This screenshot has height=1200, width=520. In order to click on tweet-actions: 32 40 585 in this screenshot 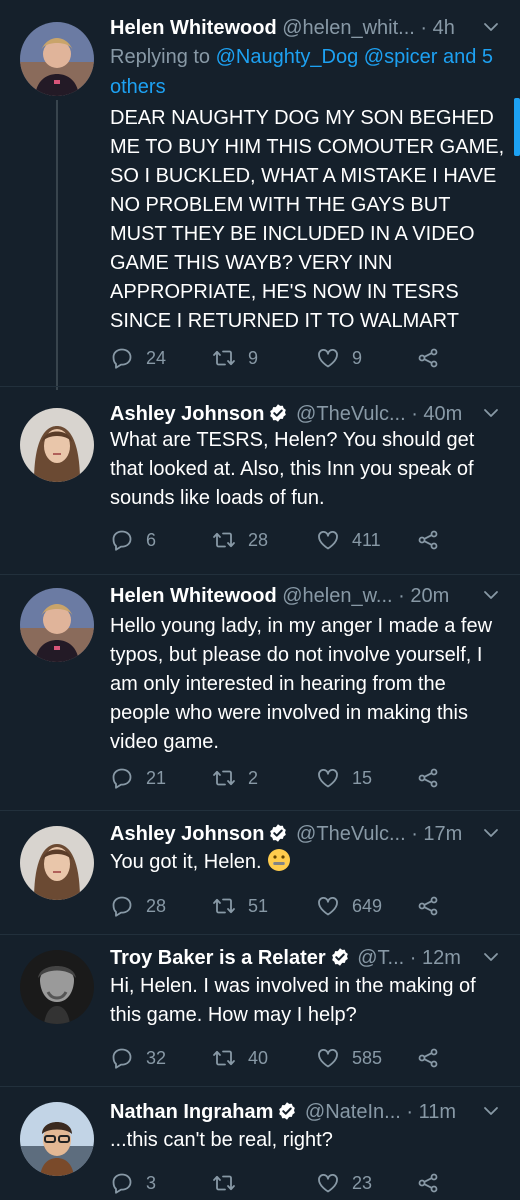, I will do `click(280, 1058)`.